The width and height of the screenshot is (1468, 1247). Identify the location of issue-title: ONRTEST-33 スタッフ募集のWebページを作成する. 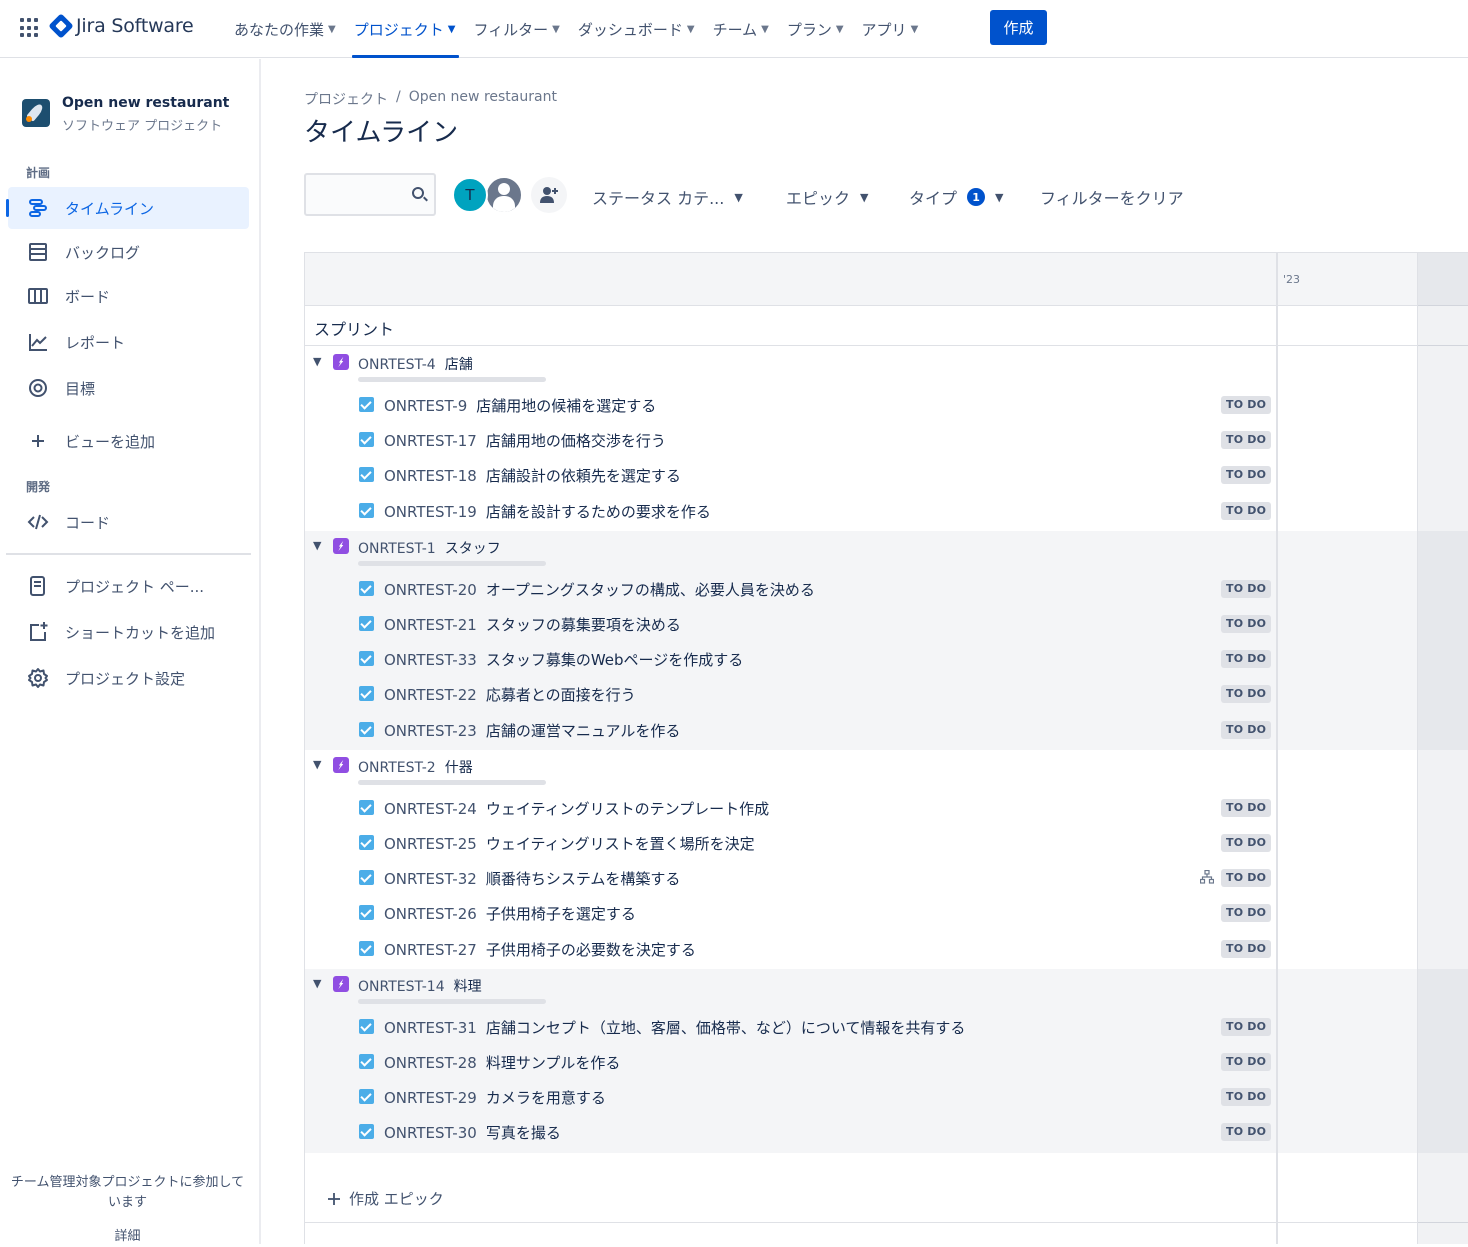
(563, 659).